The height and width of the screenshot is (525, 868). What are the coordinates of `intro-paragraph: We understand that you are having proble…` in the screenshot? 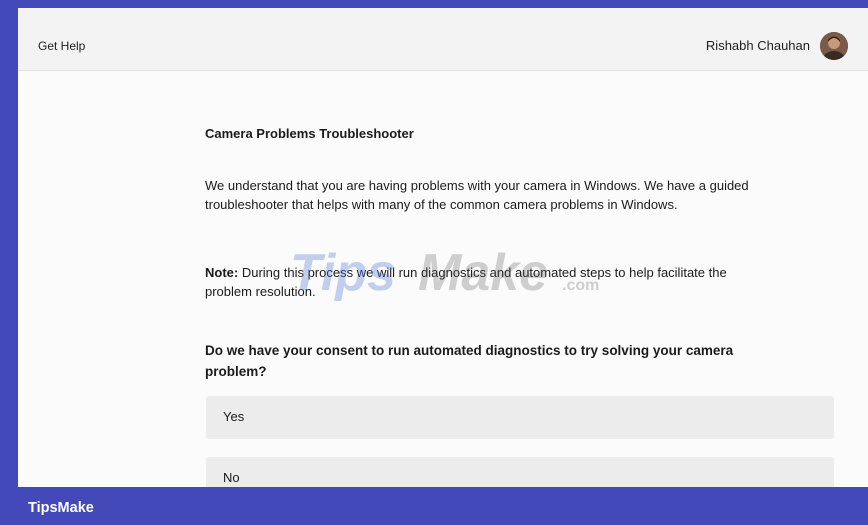 It's located at (477, 195).